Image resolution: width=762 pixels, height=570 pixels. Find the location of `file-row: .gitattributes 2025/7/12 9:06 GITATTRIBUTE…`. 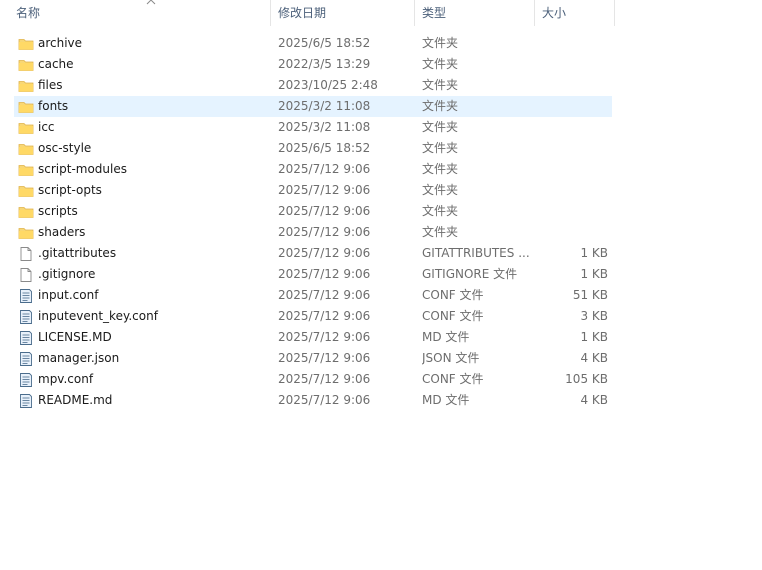

file-row: .gitattributes 2025/7/12 9:06 GITATTRIBUTE… is located at coordinates (313, 253).